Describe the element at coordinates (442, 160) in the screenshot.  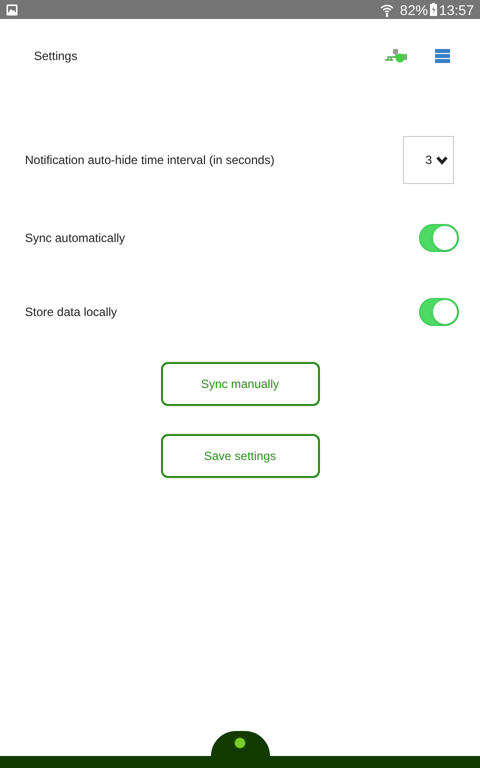
I see `chevron-down-icon` at that location.